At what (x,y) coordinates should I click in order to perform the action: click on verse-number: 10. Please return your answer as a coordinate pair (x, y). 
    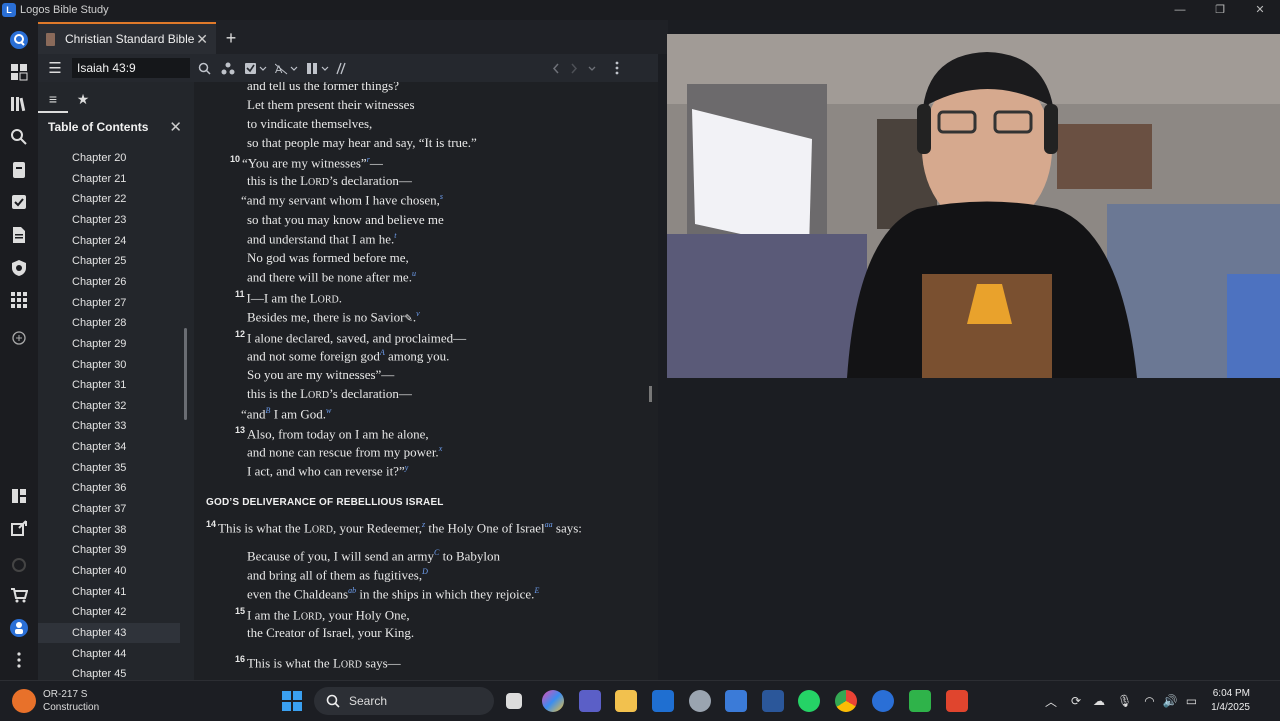
    Looking at the image, I should click on (235, 159).